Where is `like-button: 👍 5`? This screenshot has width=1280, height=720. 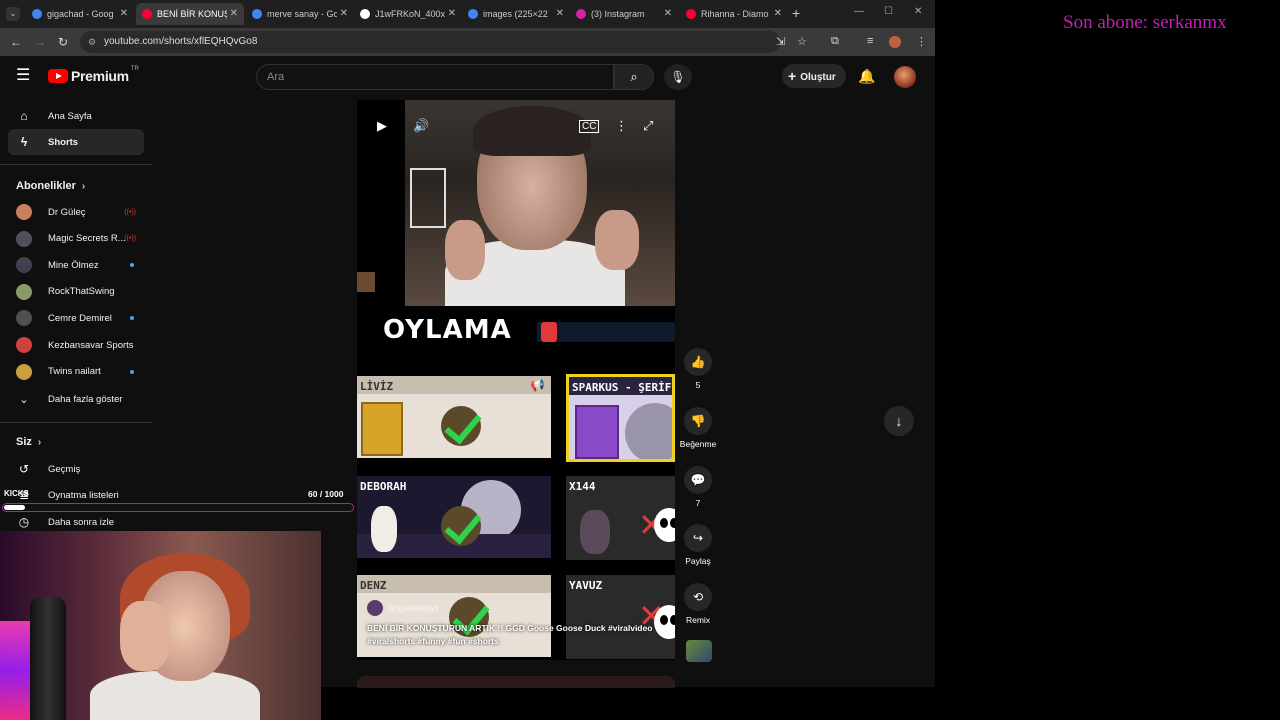 like-button: 👍 5 is located at coordinates (698, 369).